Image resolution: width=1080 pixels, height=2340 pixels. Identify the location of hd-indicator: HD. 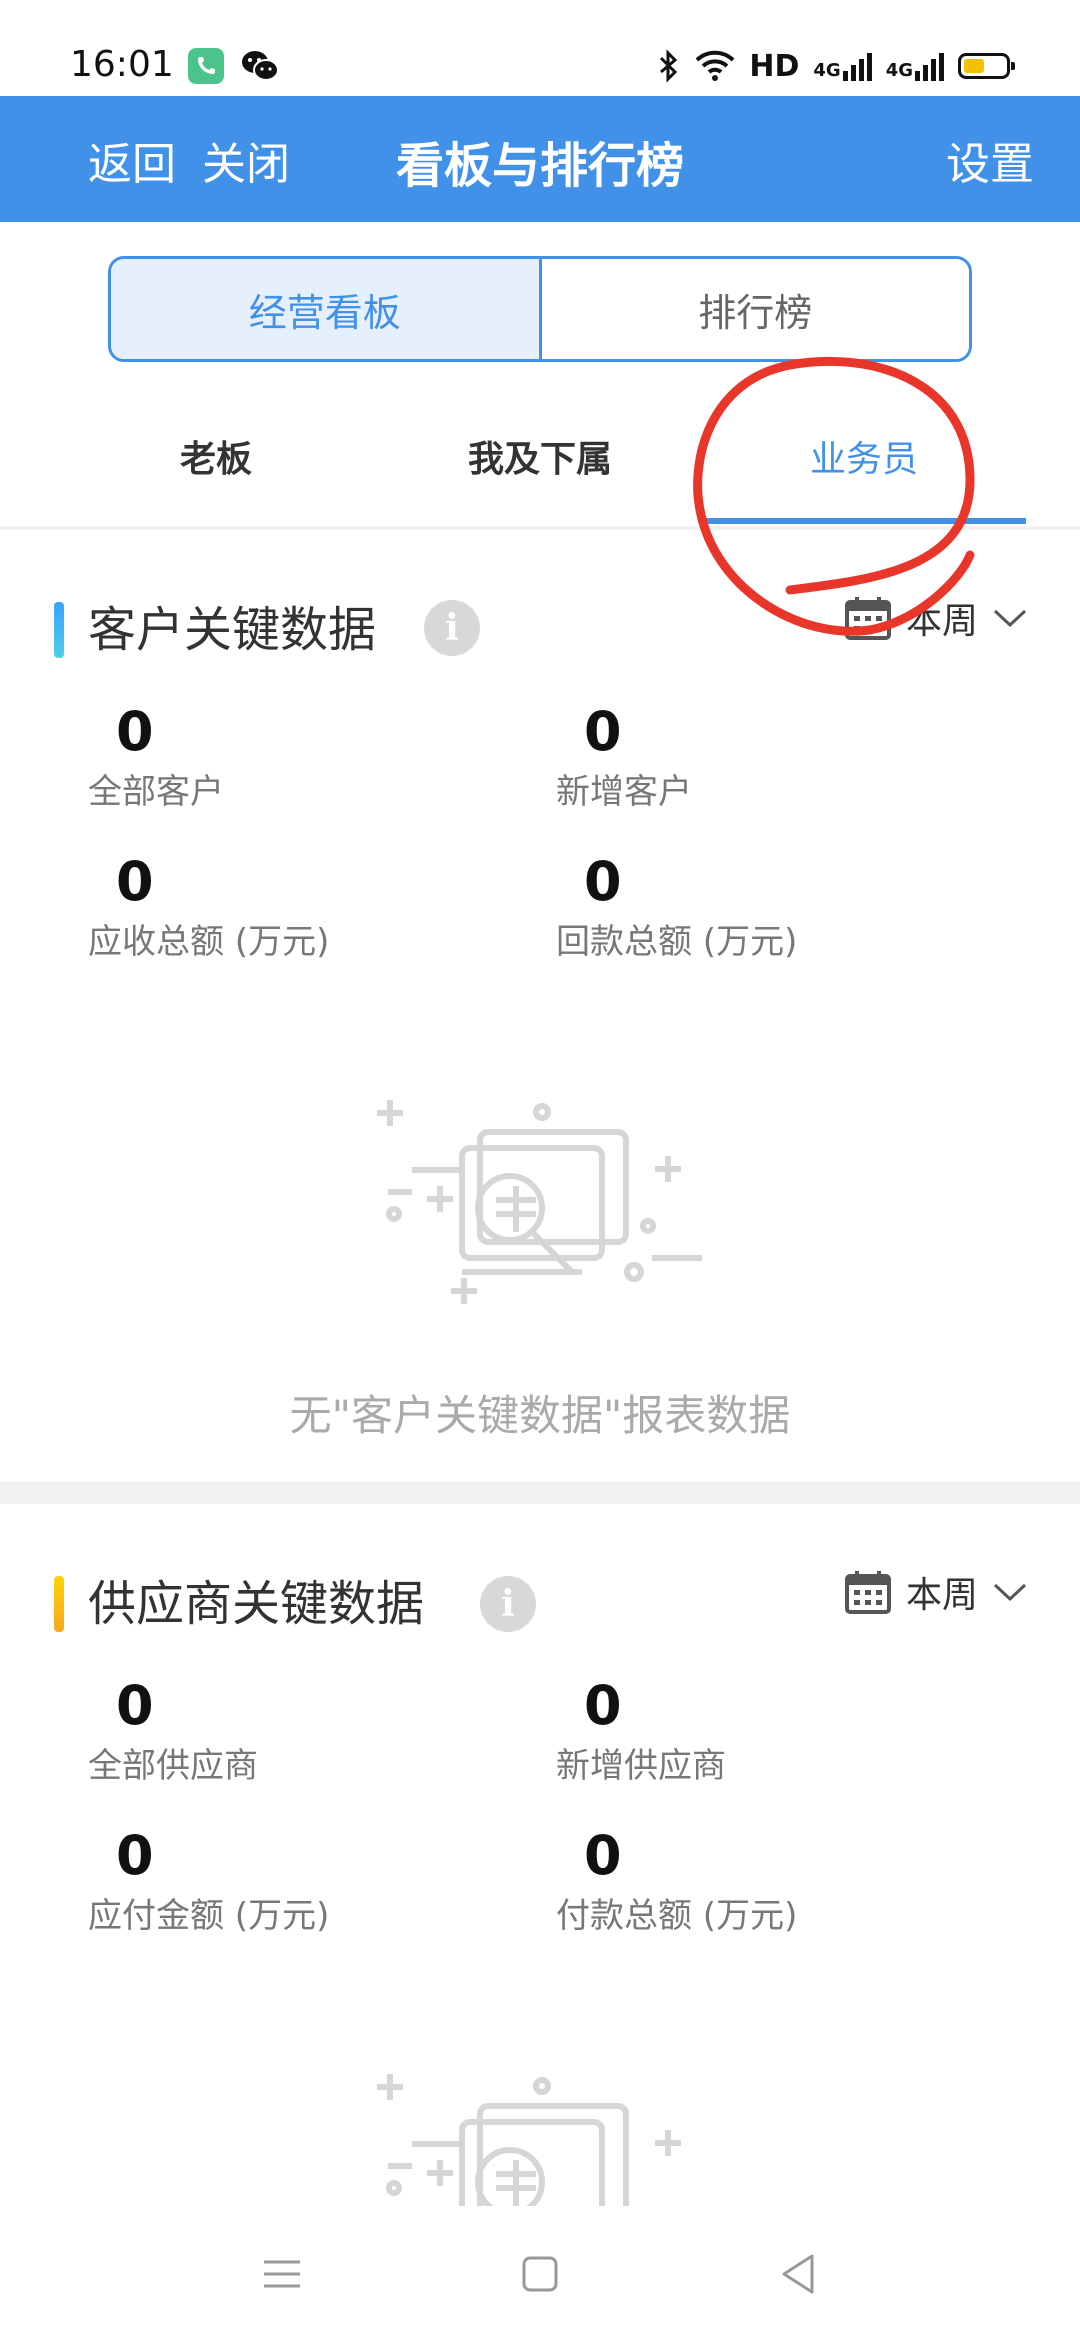
(774, 66).